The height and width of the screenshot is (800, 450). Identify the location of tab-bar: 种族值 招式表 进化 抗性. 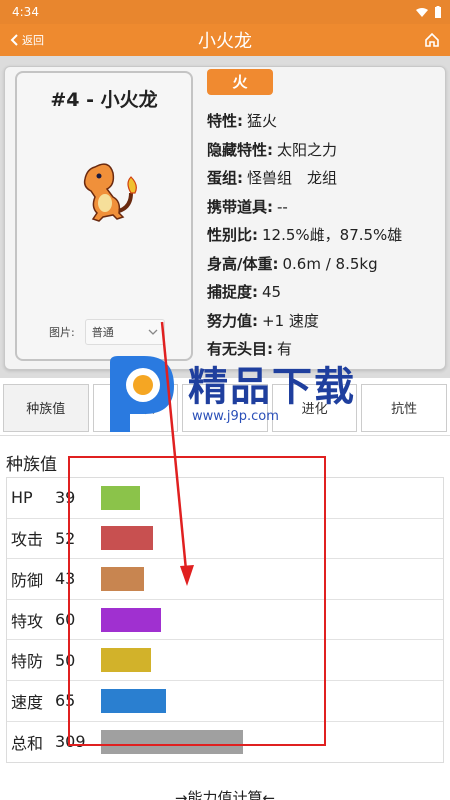
(225, 408).